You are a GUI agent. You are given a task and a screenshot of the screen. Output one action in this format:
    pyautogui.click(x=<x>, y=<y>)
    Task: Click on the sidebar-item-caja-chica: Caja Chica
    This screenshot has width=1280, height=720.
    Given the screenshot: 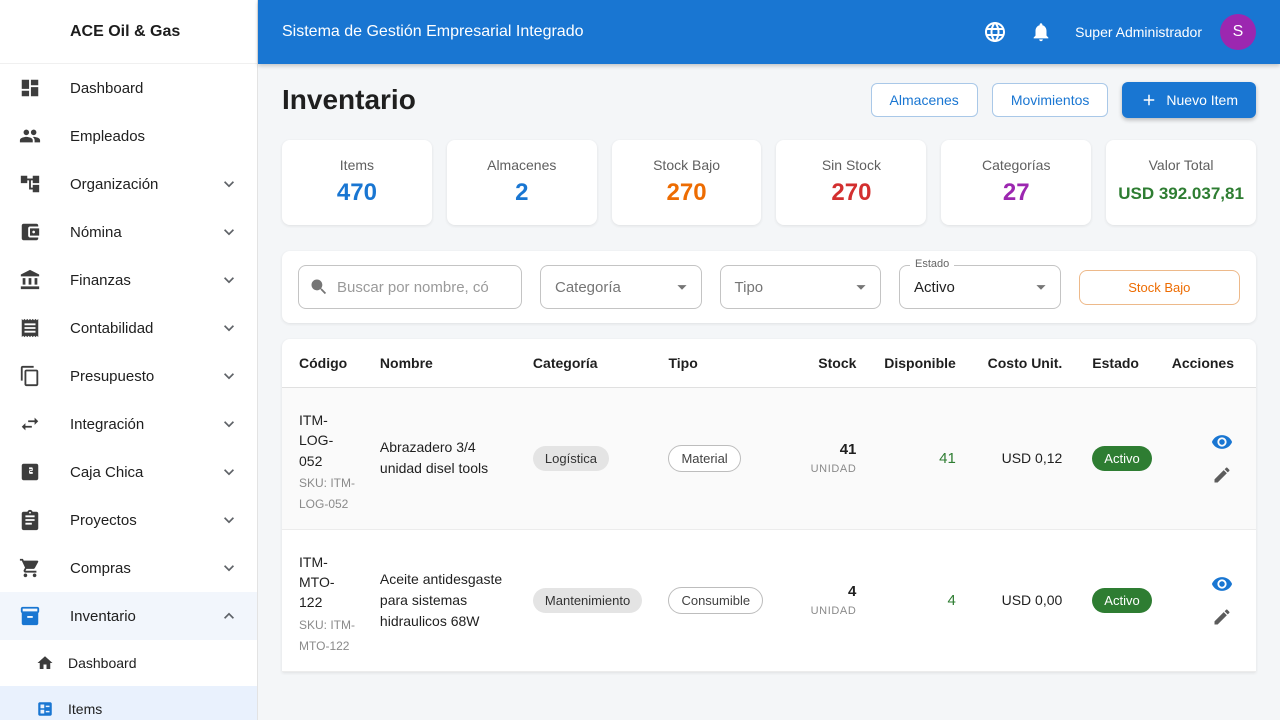 What is the action you would take?
    pyautogui.click(x=128, y=472)
    